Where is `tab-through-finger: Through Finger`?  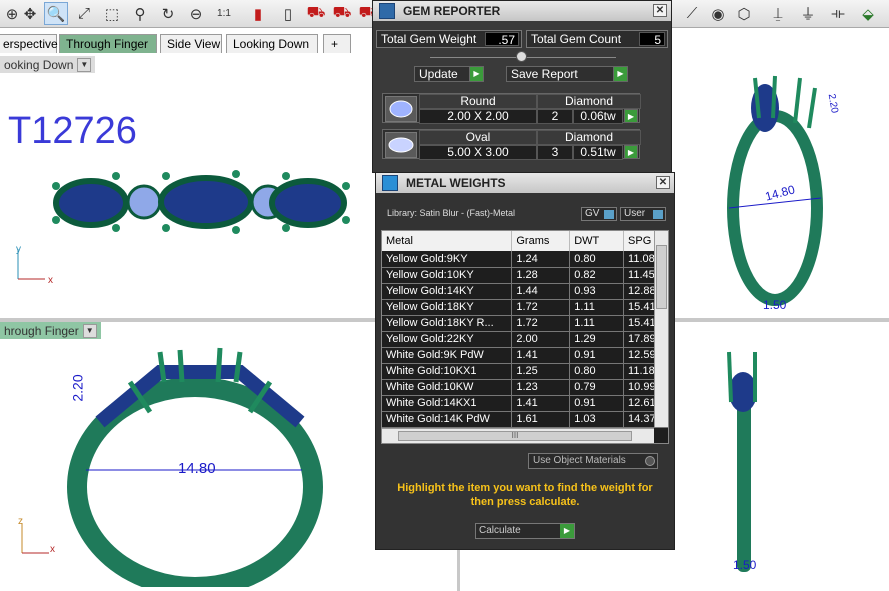 tab-through-finger: Through Finger is located at coordinates (108, 43).